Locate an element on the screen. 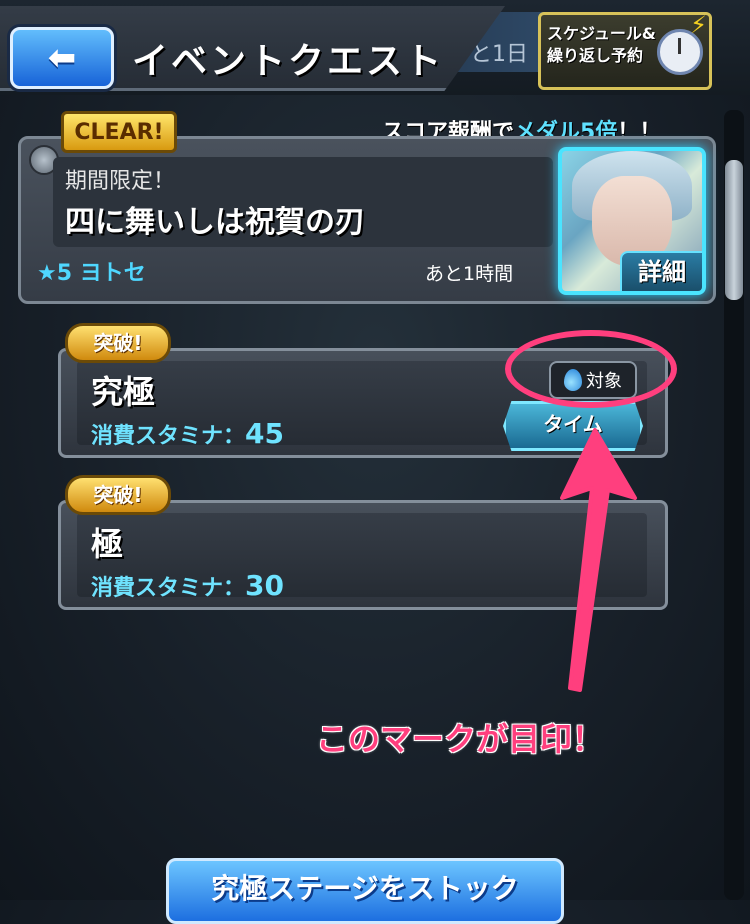 The image size is (750, 924). header-bar: あと1日 ⬅ イベントクエスト スケジュール&繰り返し予約 ⚡ is located at coordinates (375, 47).